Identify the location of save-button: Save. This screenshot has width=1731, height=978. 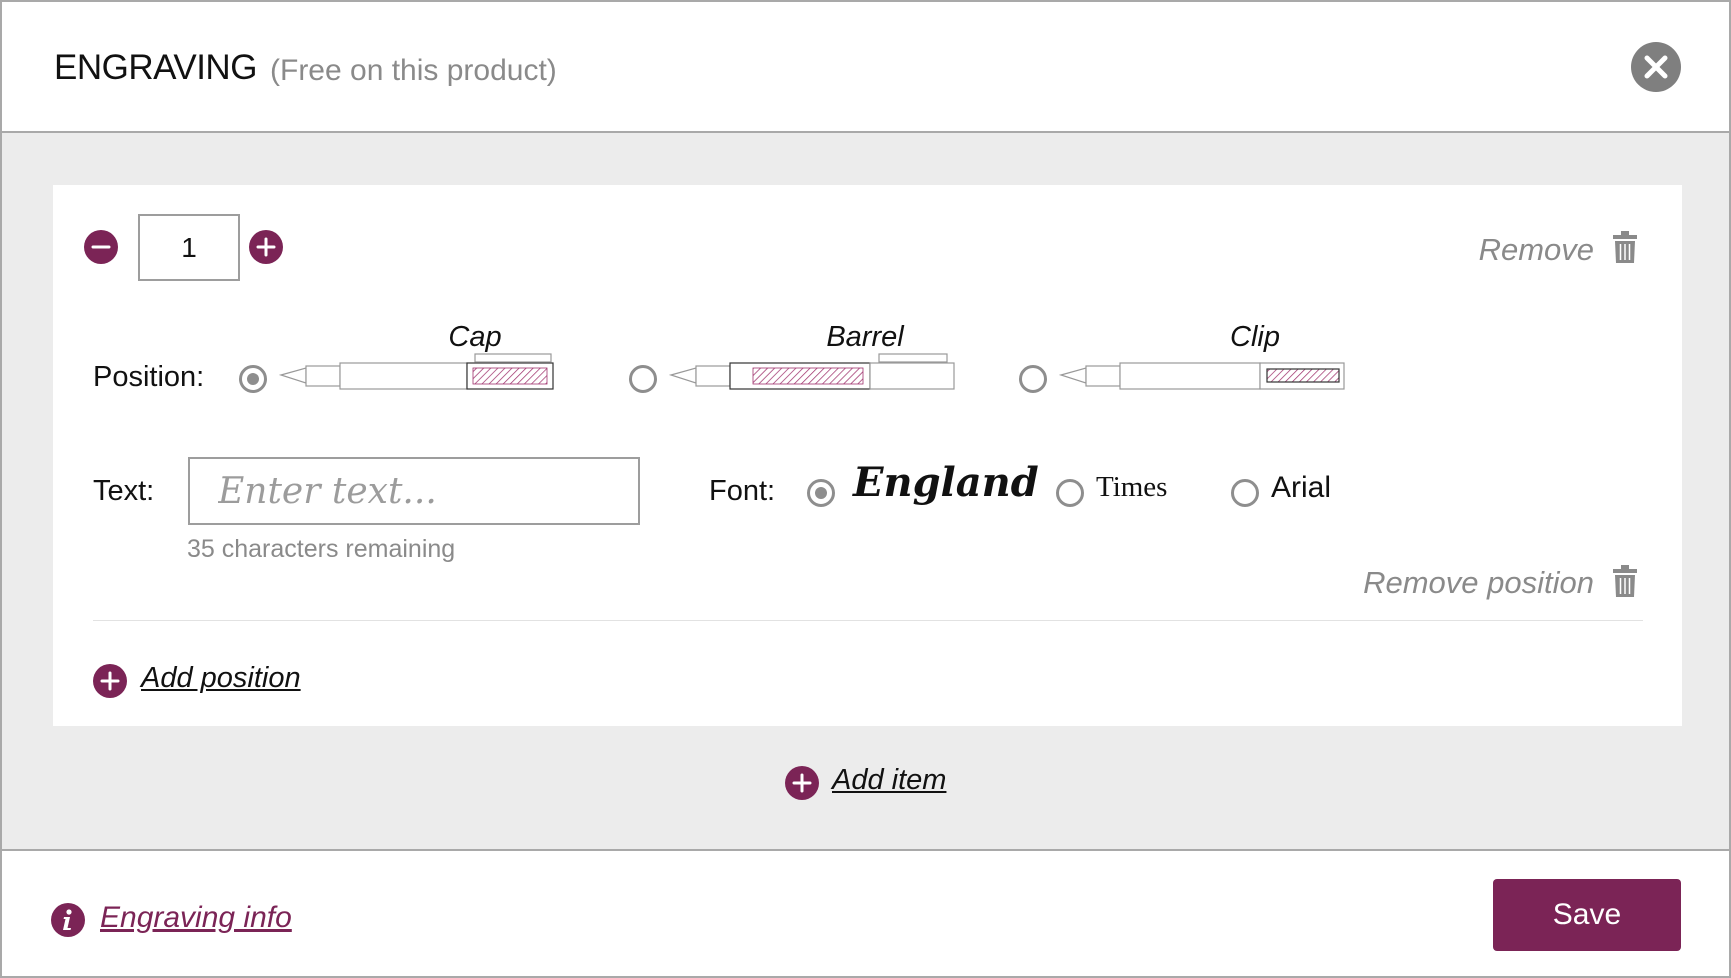
(1587, 915).